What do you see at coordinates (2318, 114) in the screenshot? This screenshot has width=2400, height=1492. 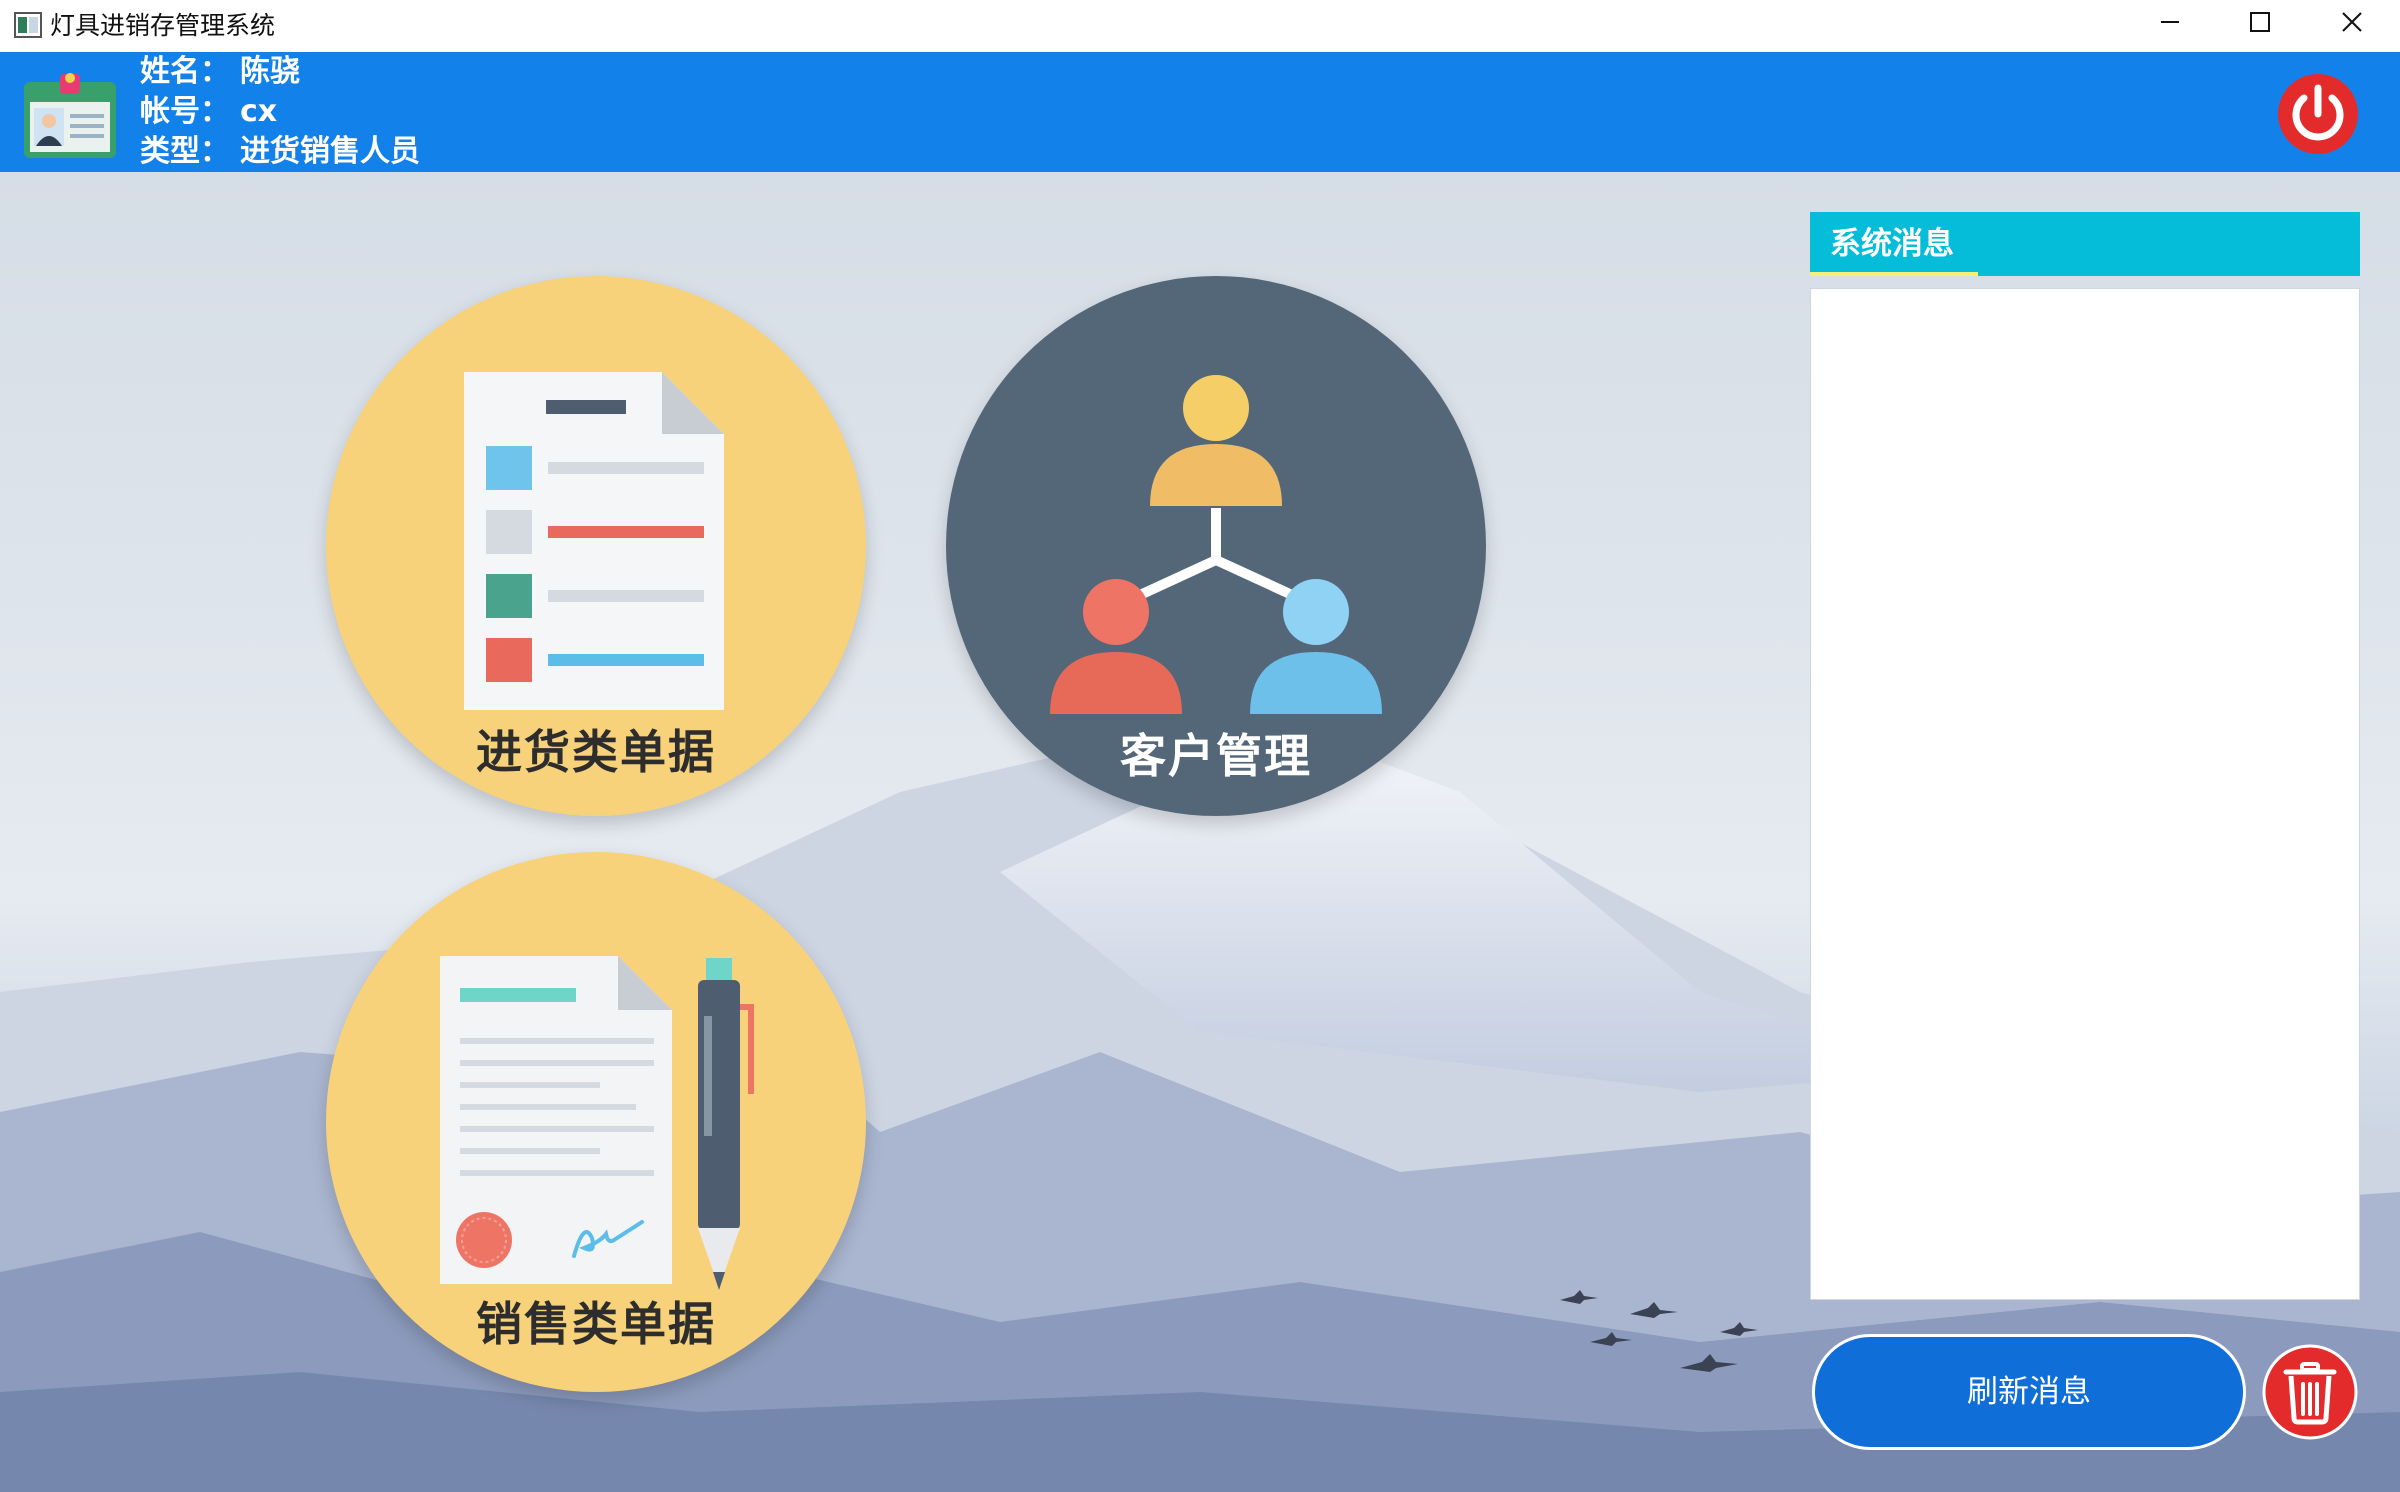 I see `power-button` at bounding box center [2318, 114].